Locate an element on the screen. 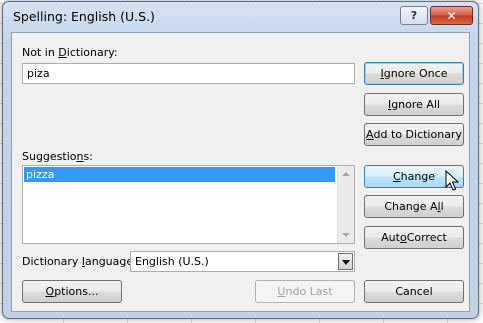  dialog-title: Spelling: English (U.S.) is located at coordinates (84, 16).